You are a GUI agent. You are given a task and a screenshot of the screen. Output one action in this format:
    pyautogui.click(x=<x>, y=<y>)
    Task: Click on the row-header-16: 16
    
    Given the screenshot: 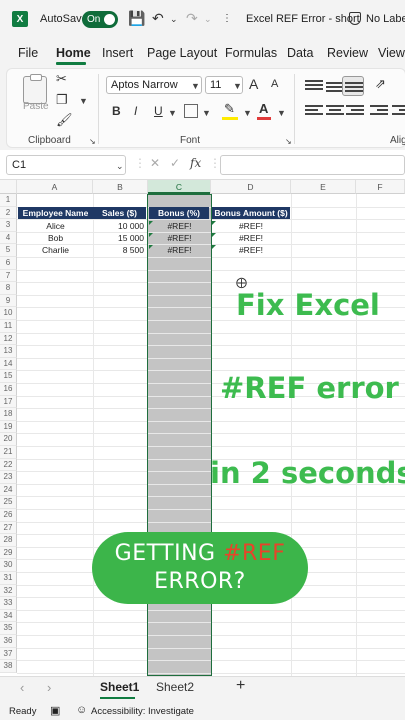 What is the action you would take?
    pyautogui.click(x=8, y=389)
    